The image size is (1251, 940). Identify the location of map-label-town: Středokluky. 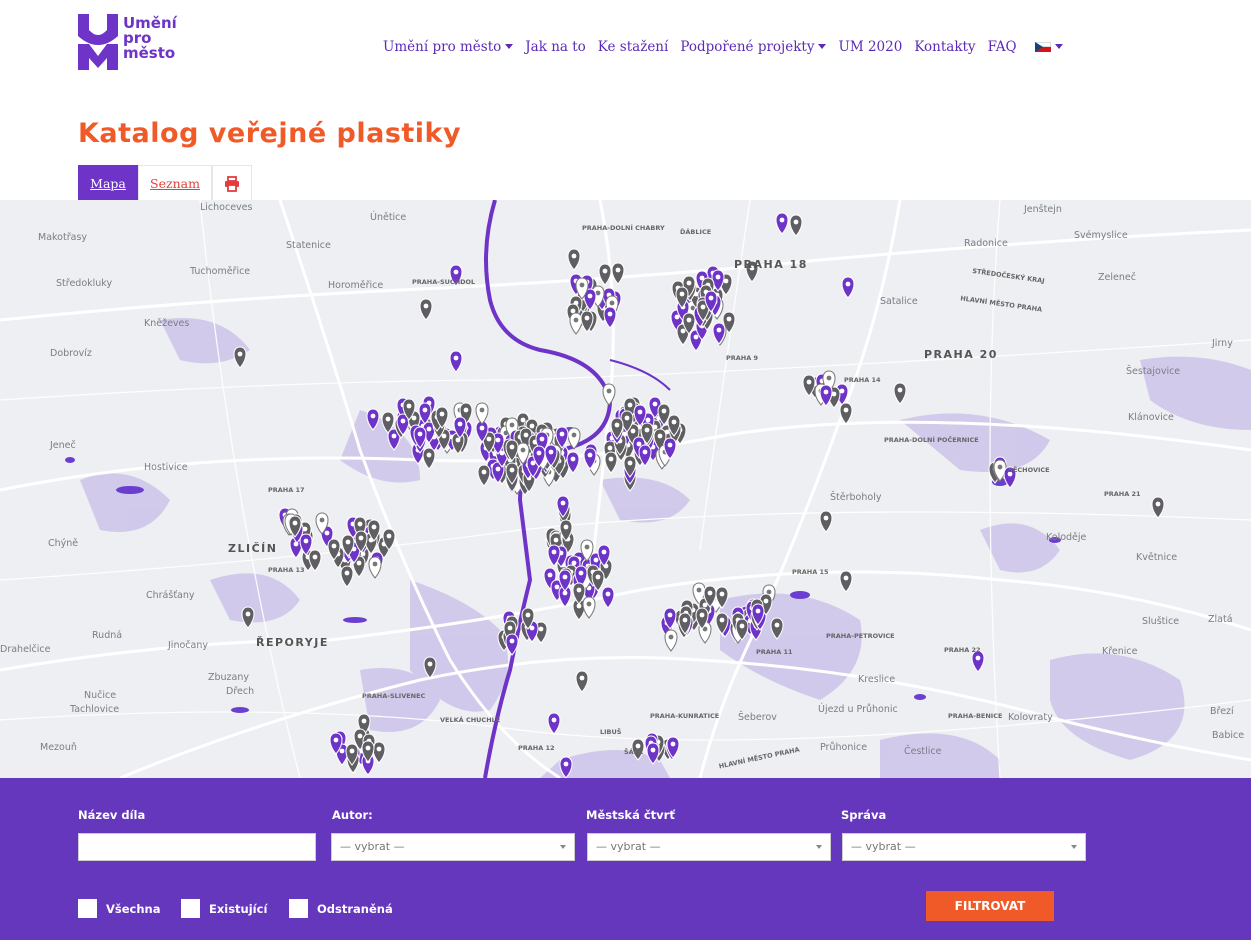
(84, 283).